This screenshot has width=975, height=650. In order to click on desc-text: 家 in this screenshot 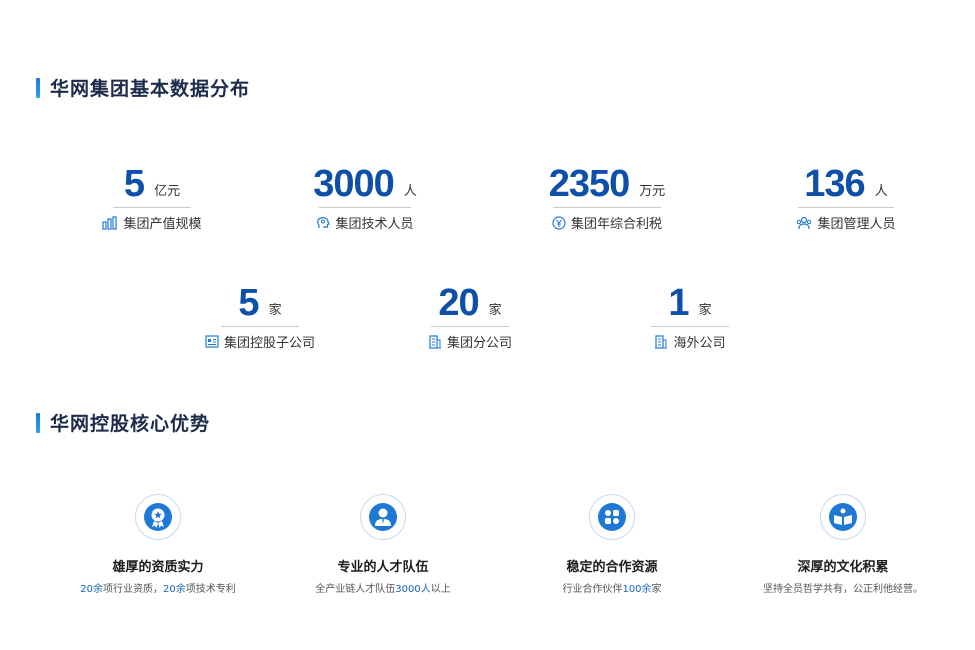, I will do `click(656, 589)`.